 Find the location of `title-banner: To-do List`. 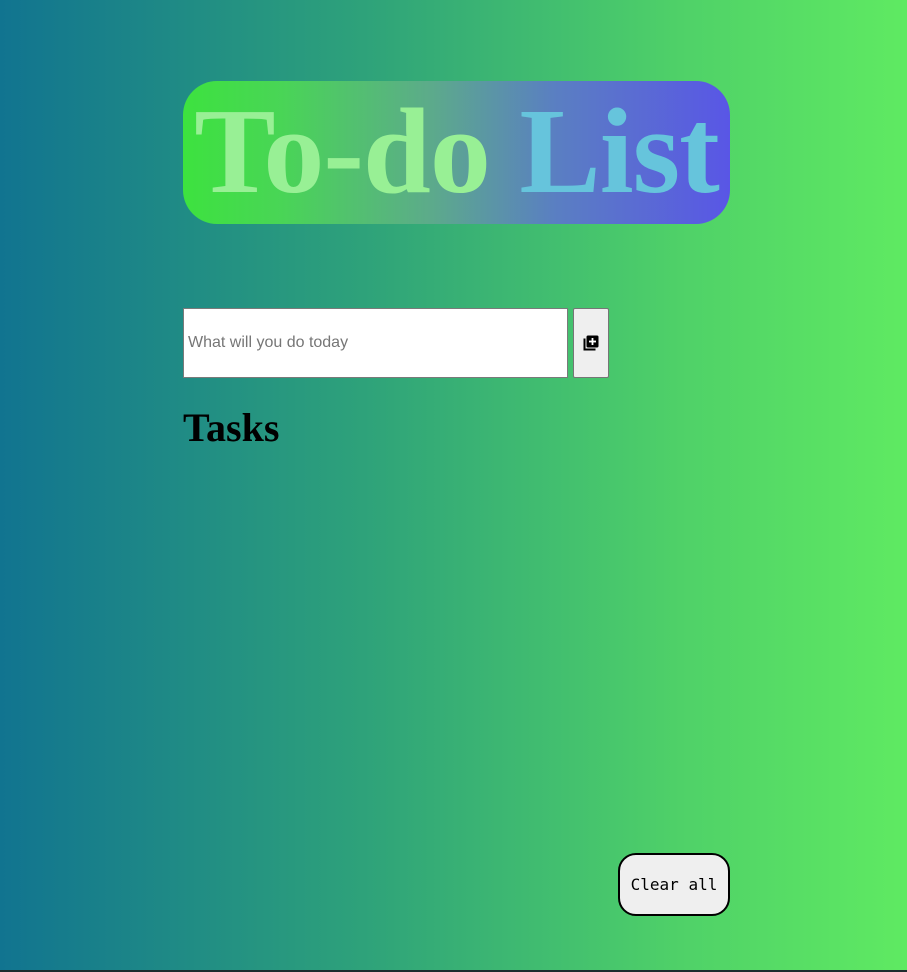

title-banner: To-do List is located at coordinates (456, 152).